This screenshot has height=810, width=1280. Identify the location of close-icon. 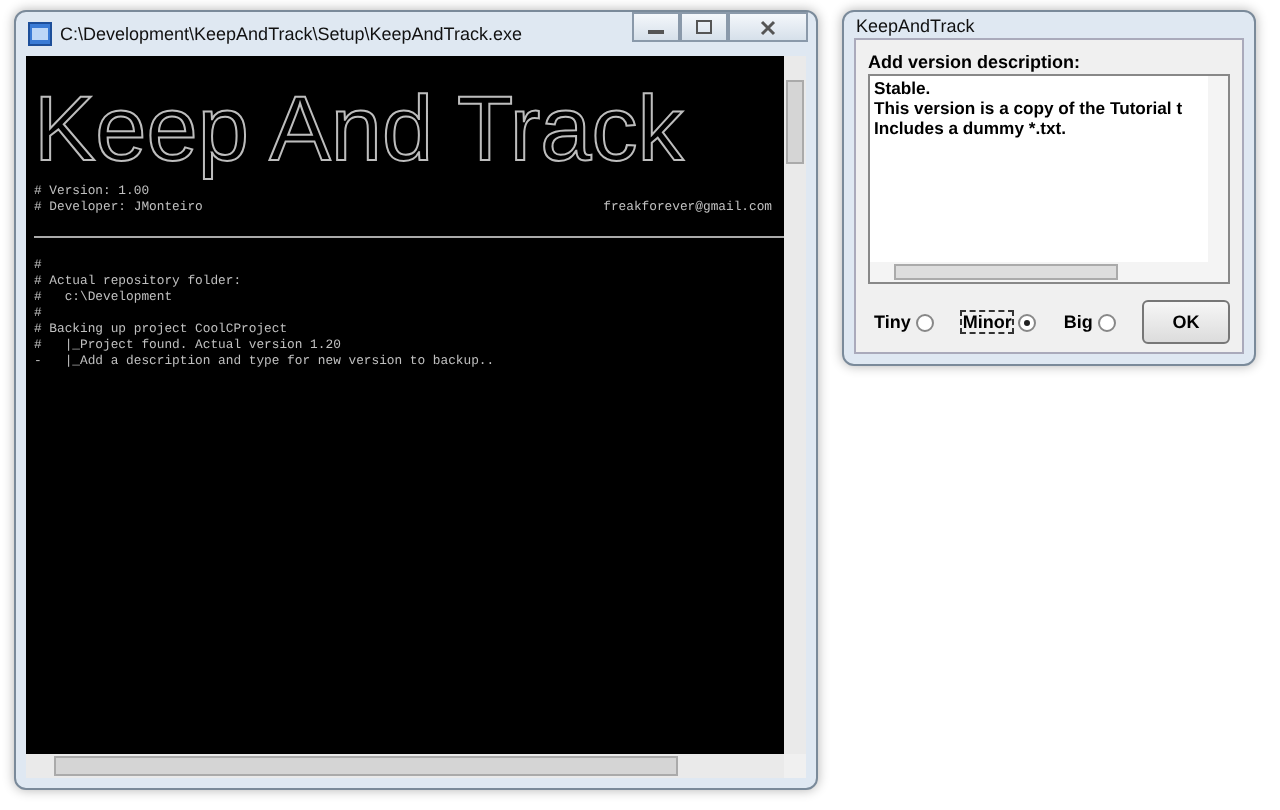
(768, 27).